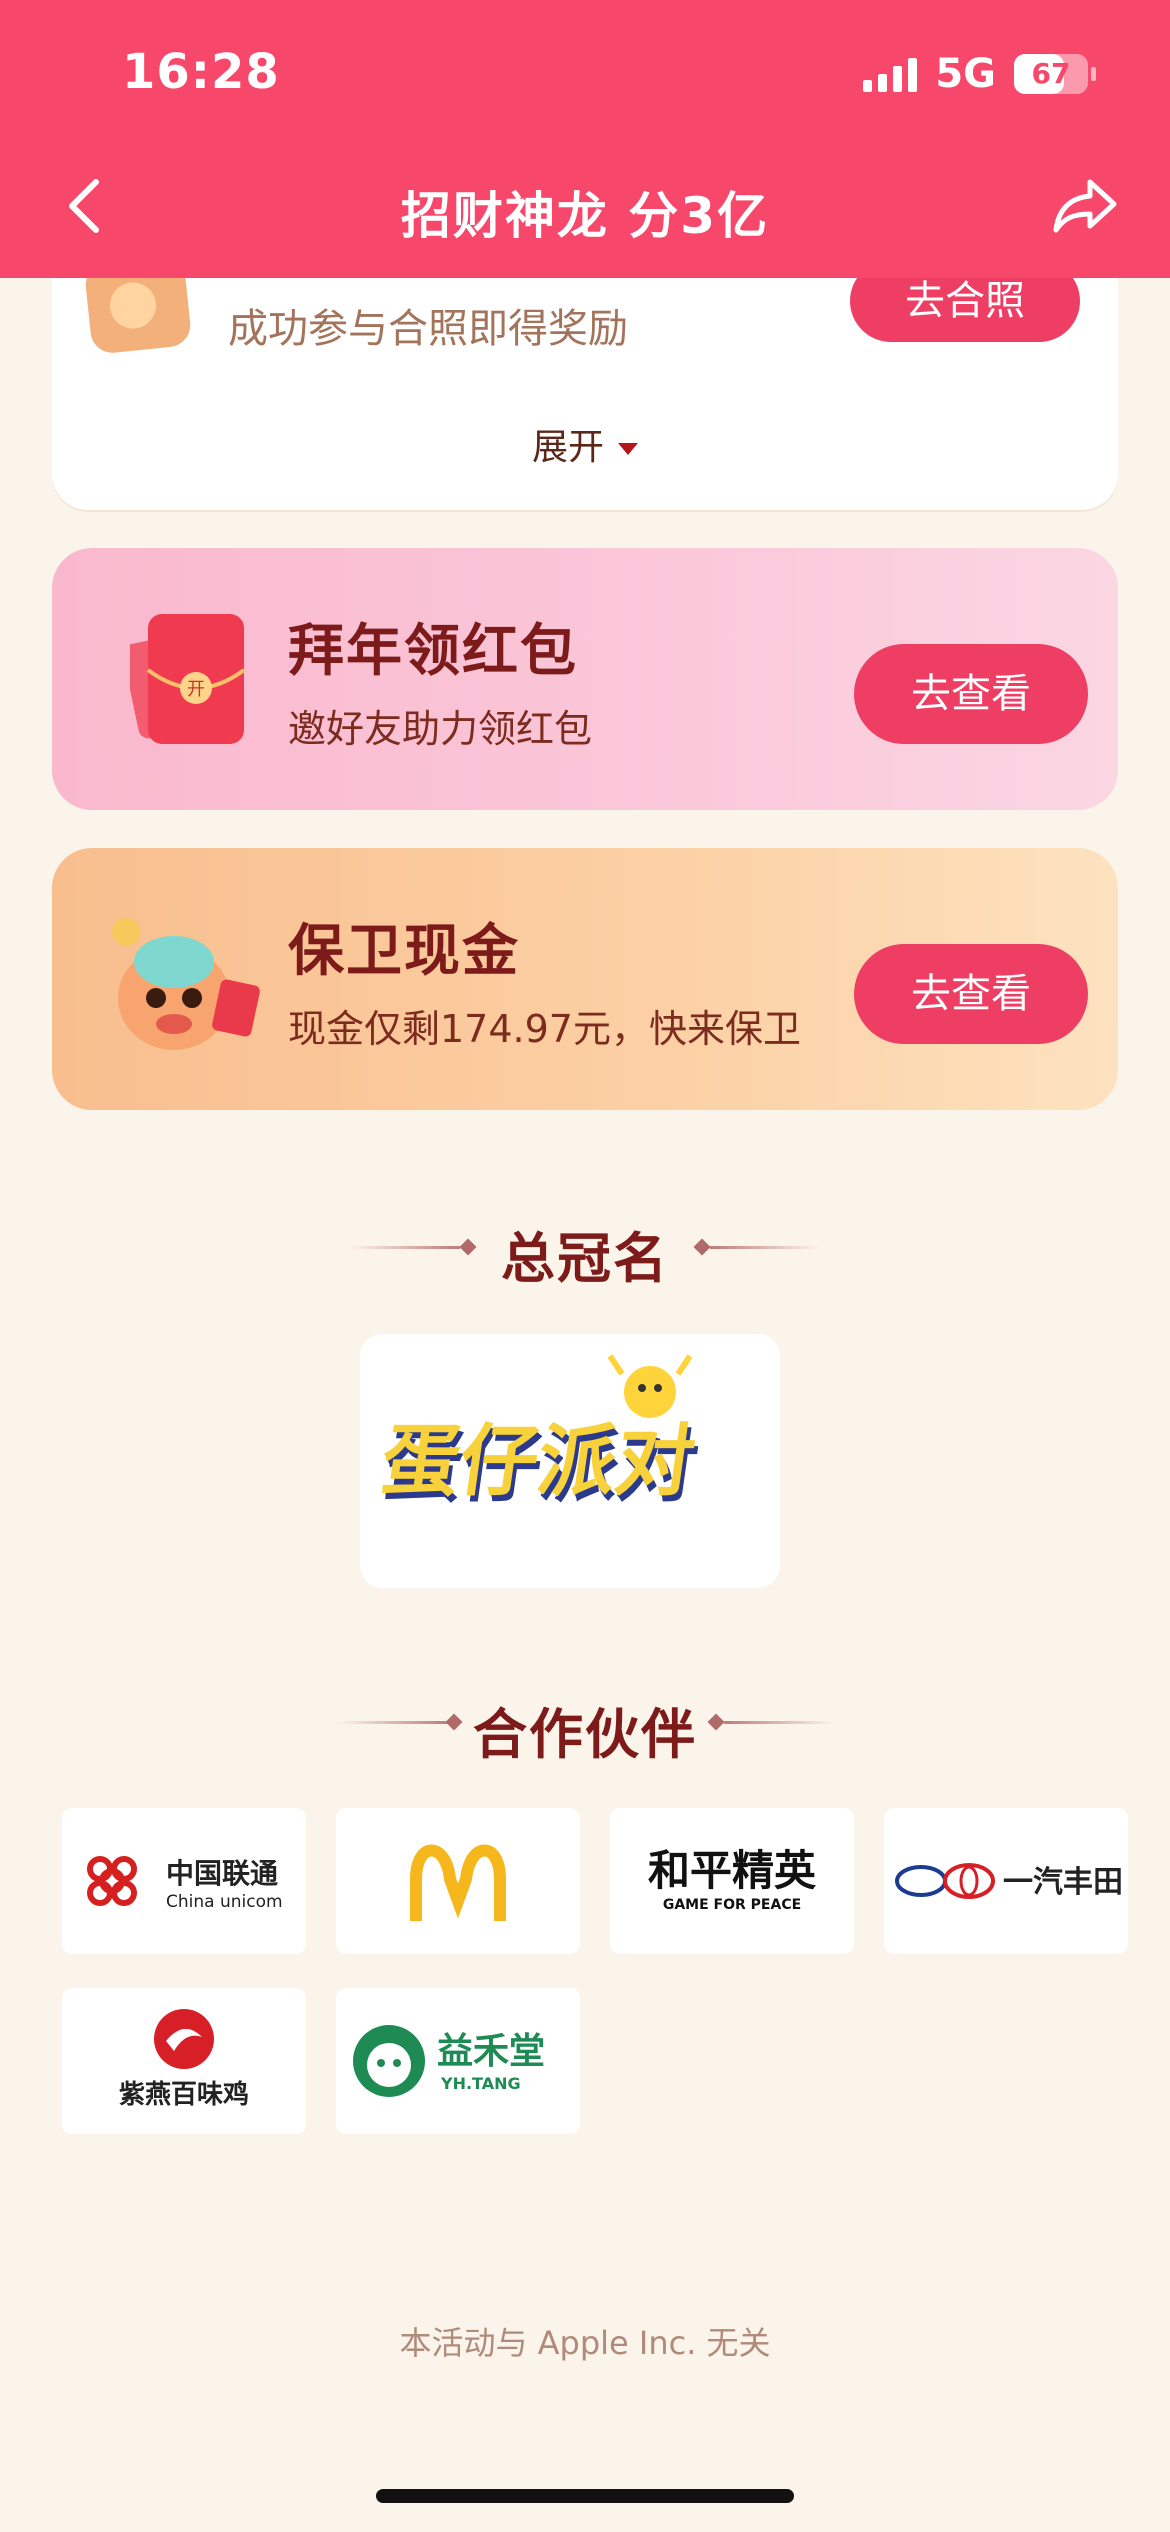 The image size is (1170, 2532). What do you see at coordinates (222, 1873) in the screenshot?
I see `svg-text: 中国联通` at bounding box center [222, 1873].